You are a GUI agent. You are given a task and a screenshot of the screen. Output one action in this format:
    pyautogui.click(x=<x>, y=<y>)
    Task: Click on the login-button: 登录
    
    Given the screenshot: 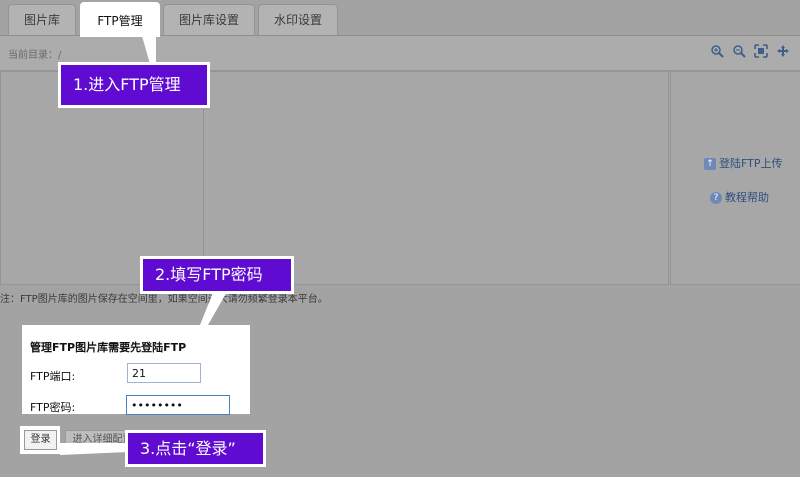 What is the action you would take?
    pyautogui.click(x=40, y=440)
    